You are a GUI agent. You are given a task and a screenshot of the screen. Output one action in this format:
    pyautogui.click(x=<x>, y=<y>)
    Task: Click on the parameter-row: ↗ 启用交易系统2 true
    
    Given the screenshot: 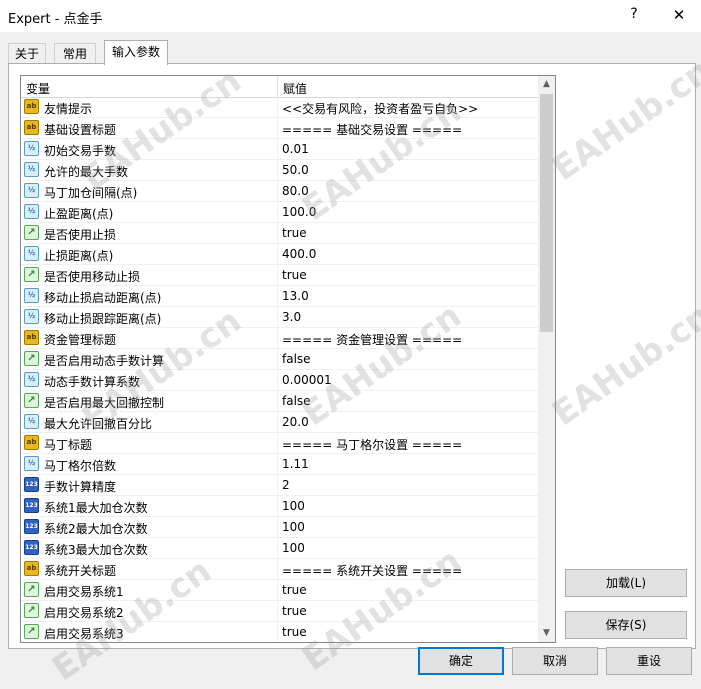 What is the action you would take?
    pyautogui.click(x=279, y=611)
    